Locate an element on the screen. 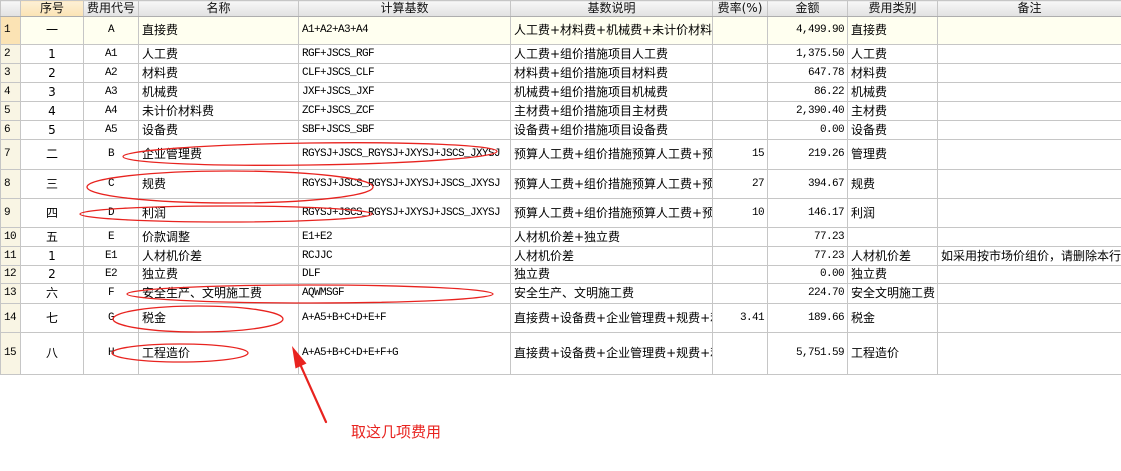 This screenshot has width=1121, height=471. row-number-cell: 15 is located at coordinates (10, 353).